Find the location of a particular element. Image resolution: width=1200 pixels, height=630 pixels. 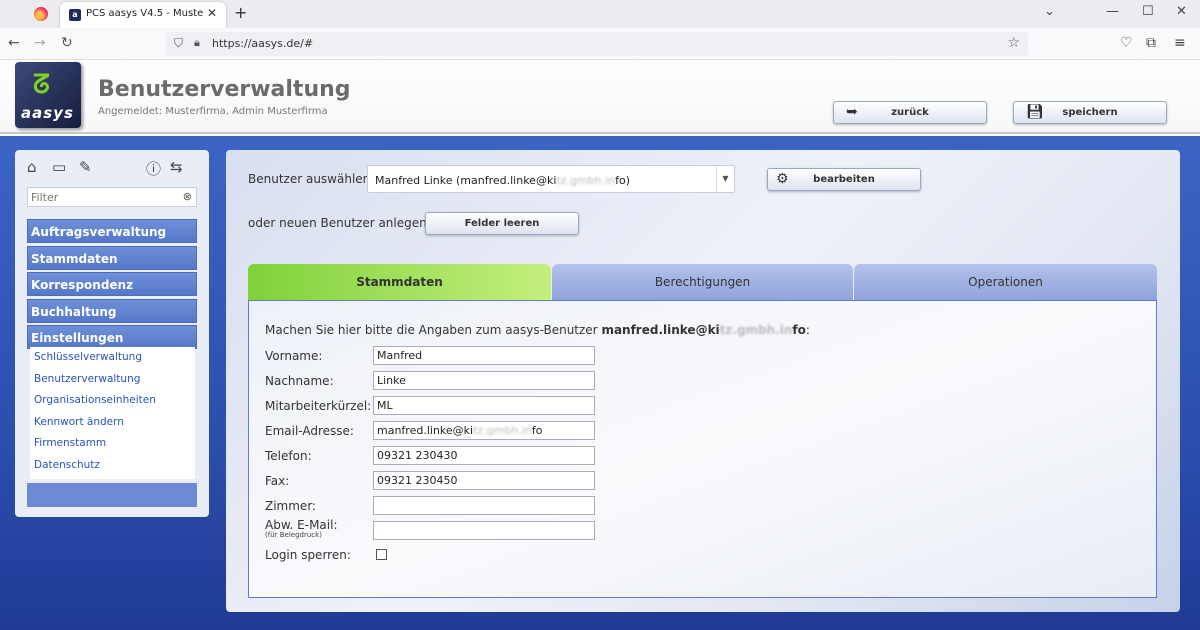

aasys-favicon: a is located at coordinates (75, 15).